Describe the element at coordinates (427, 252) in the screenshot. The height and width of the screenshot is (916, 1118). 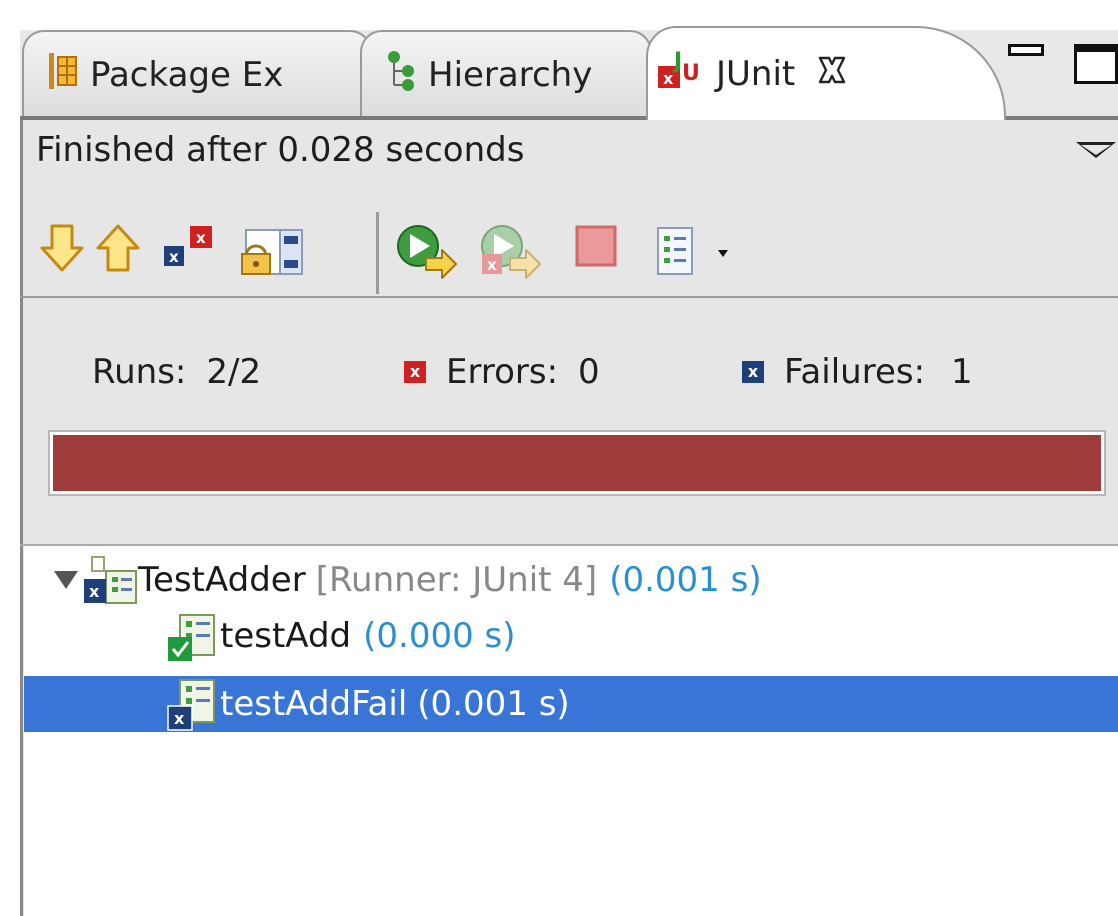
I see `rerun-test-icon` at that location.